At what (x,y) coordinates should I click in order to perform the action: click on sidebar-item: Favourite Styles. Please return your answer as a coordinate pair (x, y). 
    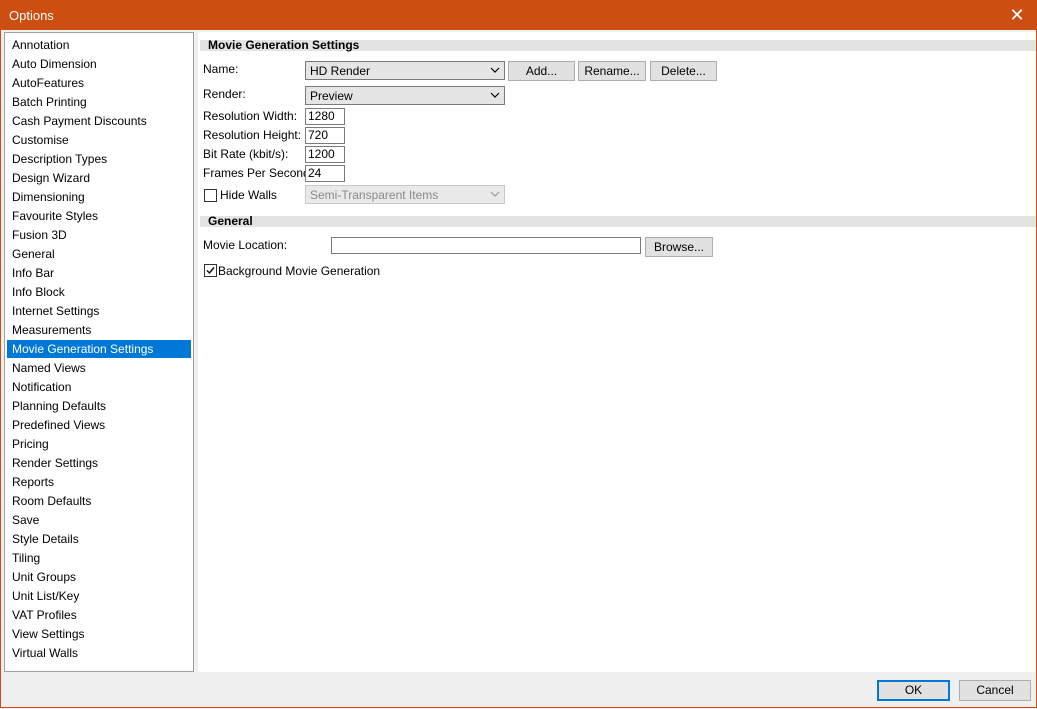
    Looking at the image, I should click on (99, 216).